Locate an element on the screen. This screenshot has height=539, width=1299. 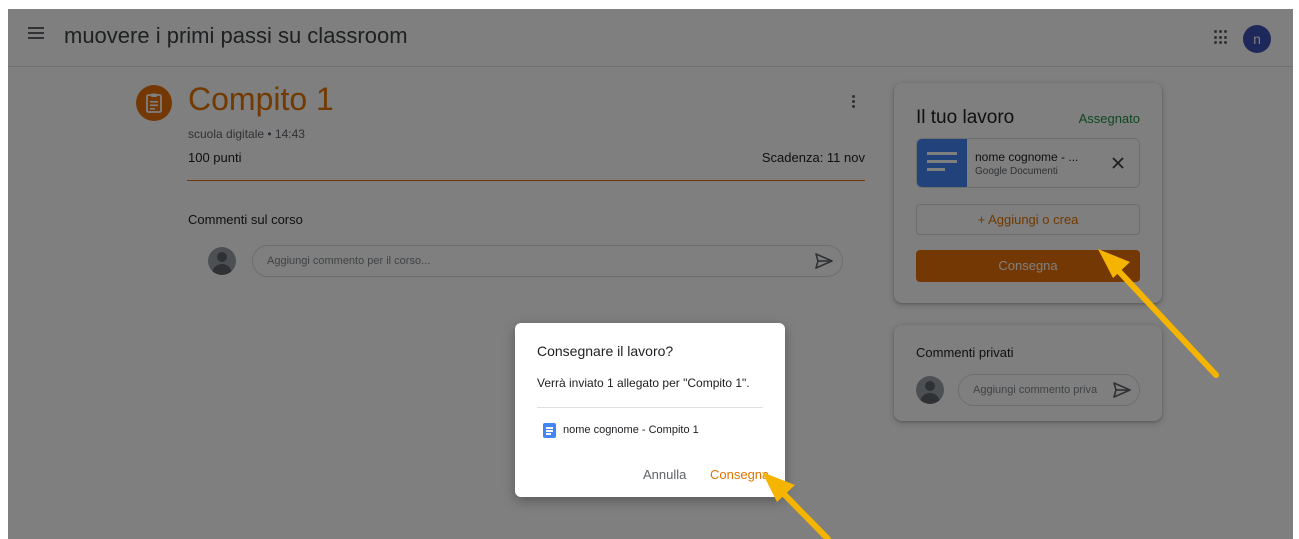
cancel-button: Annulla is located at coordinates (664, 474).